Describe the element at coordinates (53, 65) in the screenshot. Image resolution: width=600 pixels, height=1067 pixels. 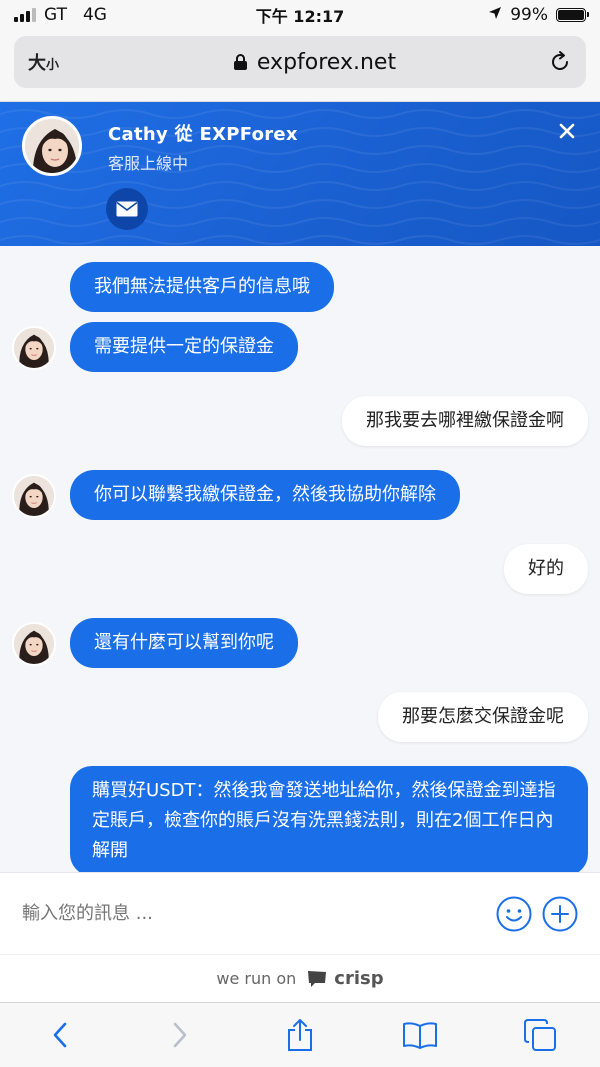
I see `text-size-small: 小` at that location.